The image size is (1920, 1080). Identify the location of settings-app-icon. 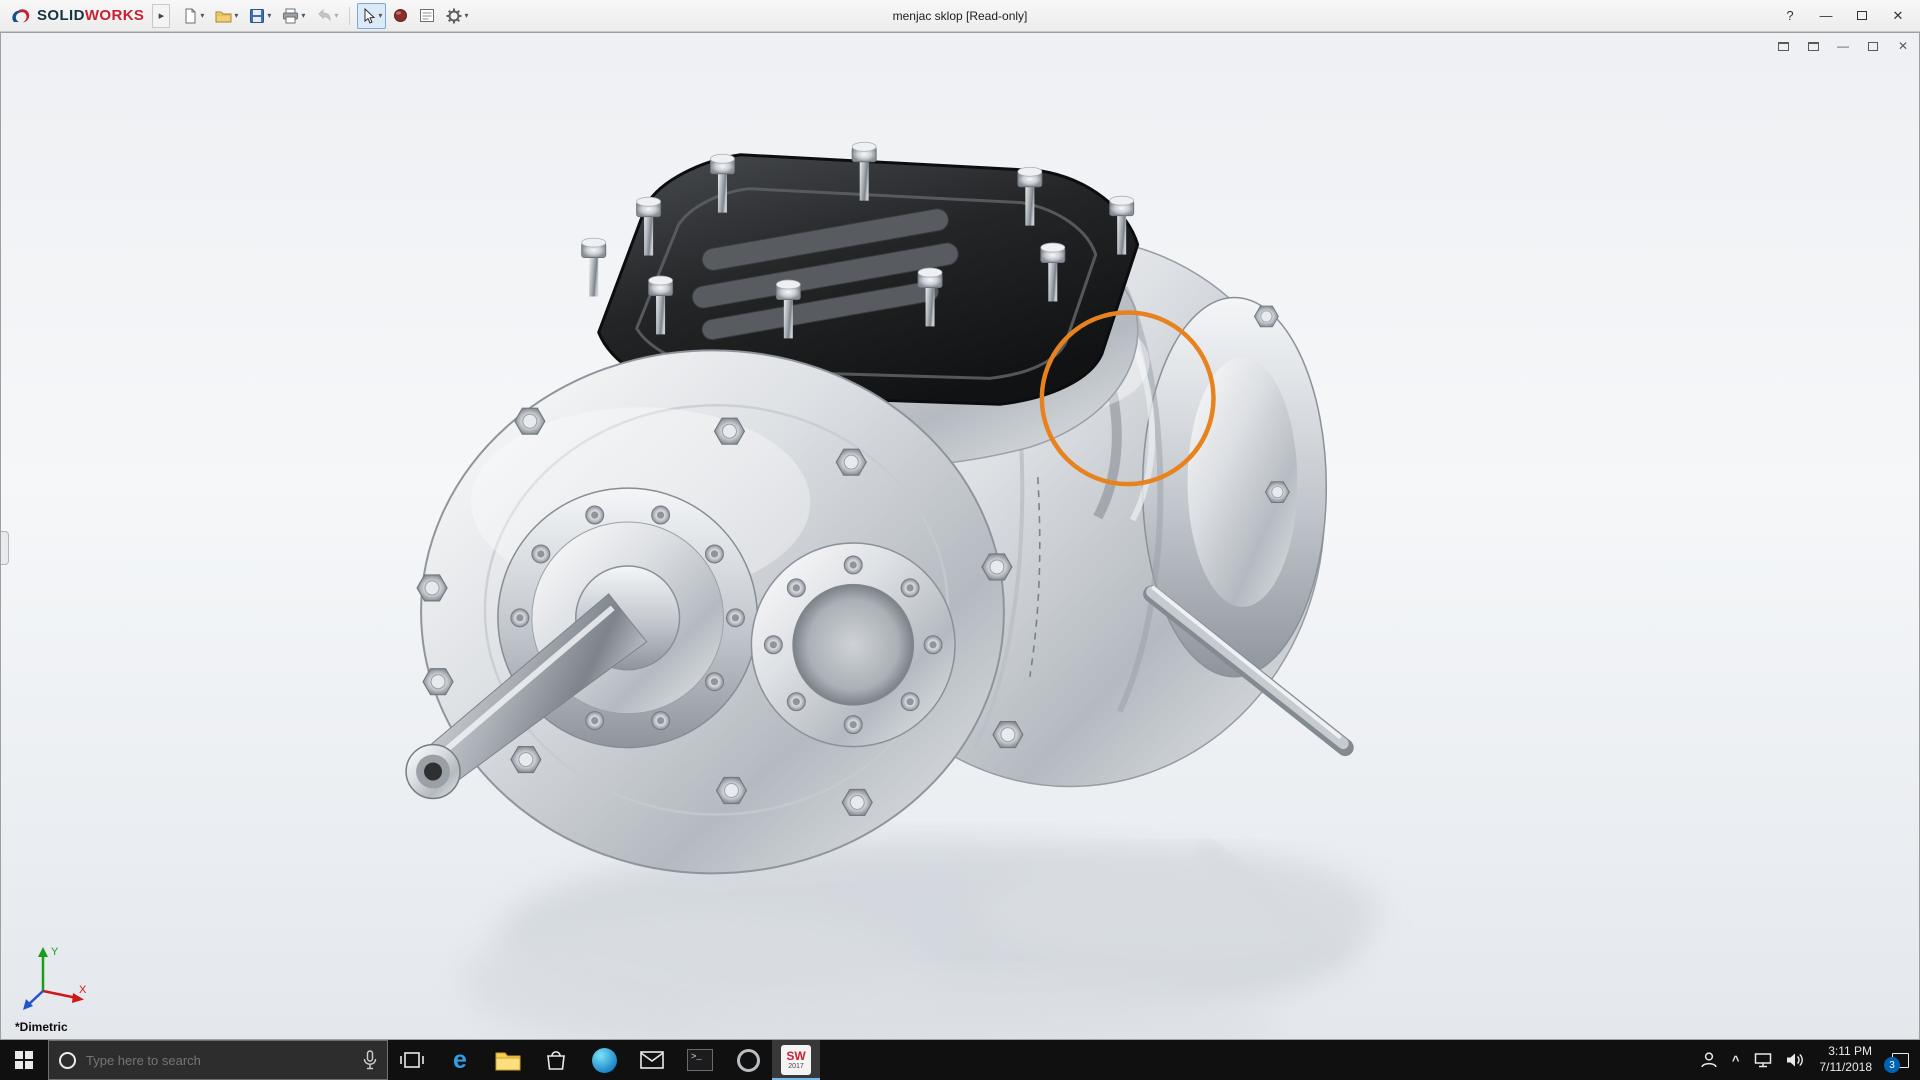
(748, 1060).